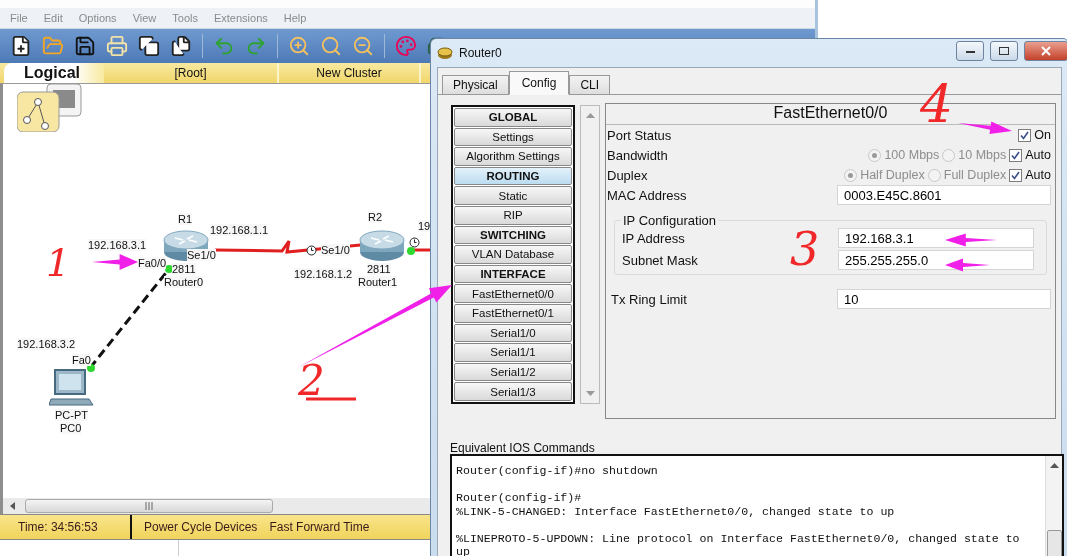 This screenshot has height=556, width=1067. Describe the element at coordinates (523, 447) in the screenshot. I see `section-label: Equivalent IOS Commands` at that location.